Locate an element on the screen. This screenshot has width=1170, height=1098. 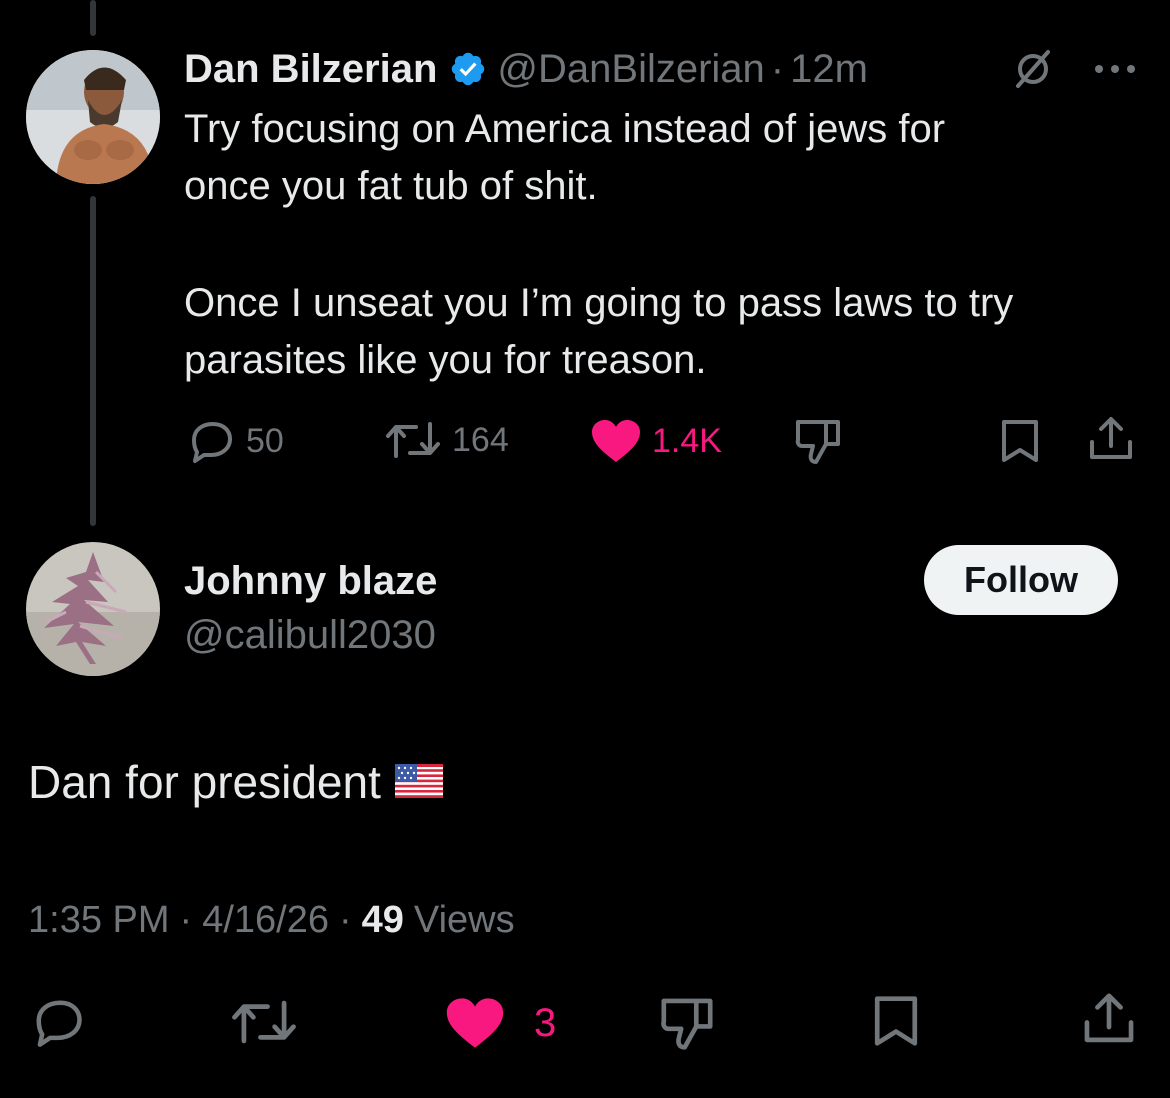
us-flag-emoji is located at coordinates (418, 782).